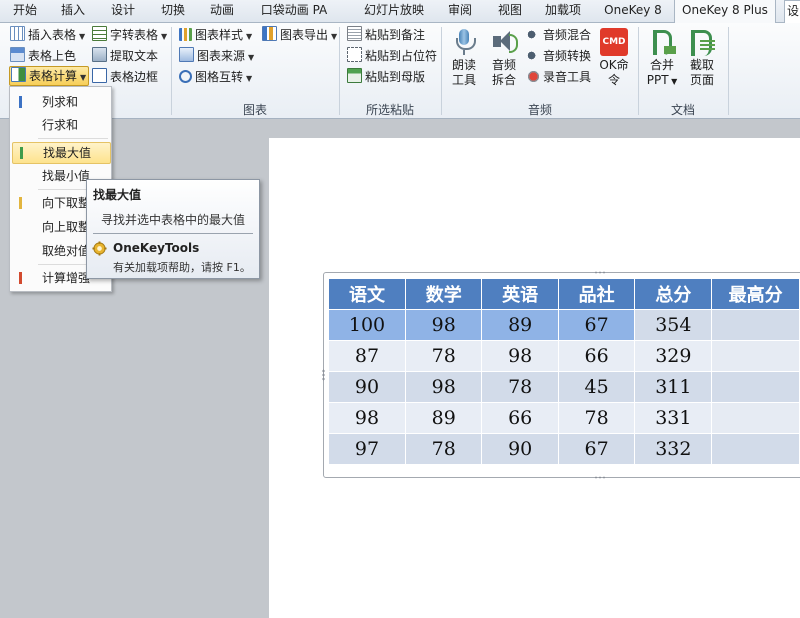 The height and width of the screenshot is (618, 800). I want to click on table-cell-selected: 67, so click(596, 325).